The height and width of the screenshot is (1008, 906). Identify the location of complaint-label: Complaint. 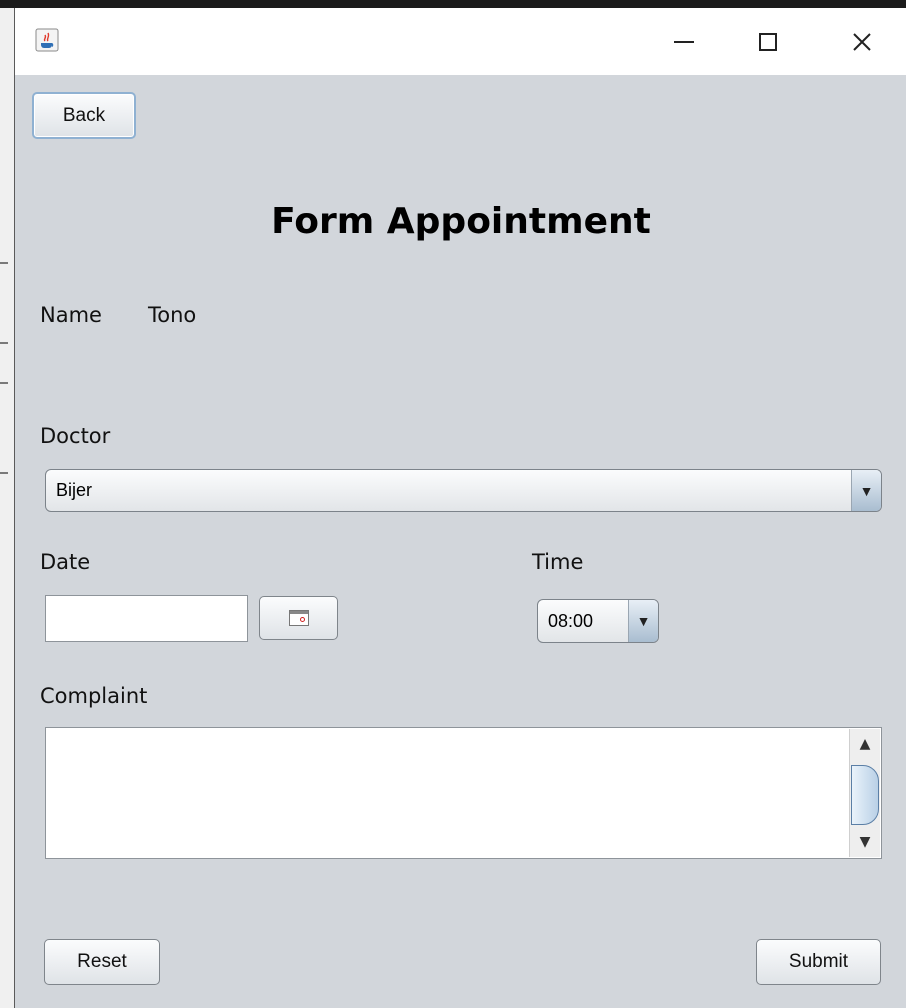
(94, 696).